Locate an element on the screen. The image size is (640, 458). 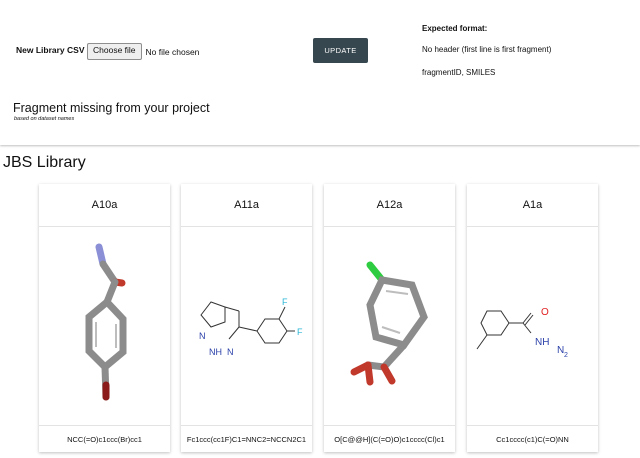
fragment-card-a10a: A10a NCC(=O)c1ccc(Br)cc1 is located at coordinates (104, 318).